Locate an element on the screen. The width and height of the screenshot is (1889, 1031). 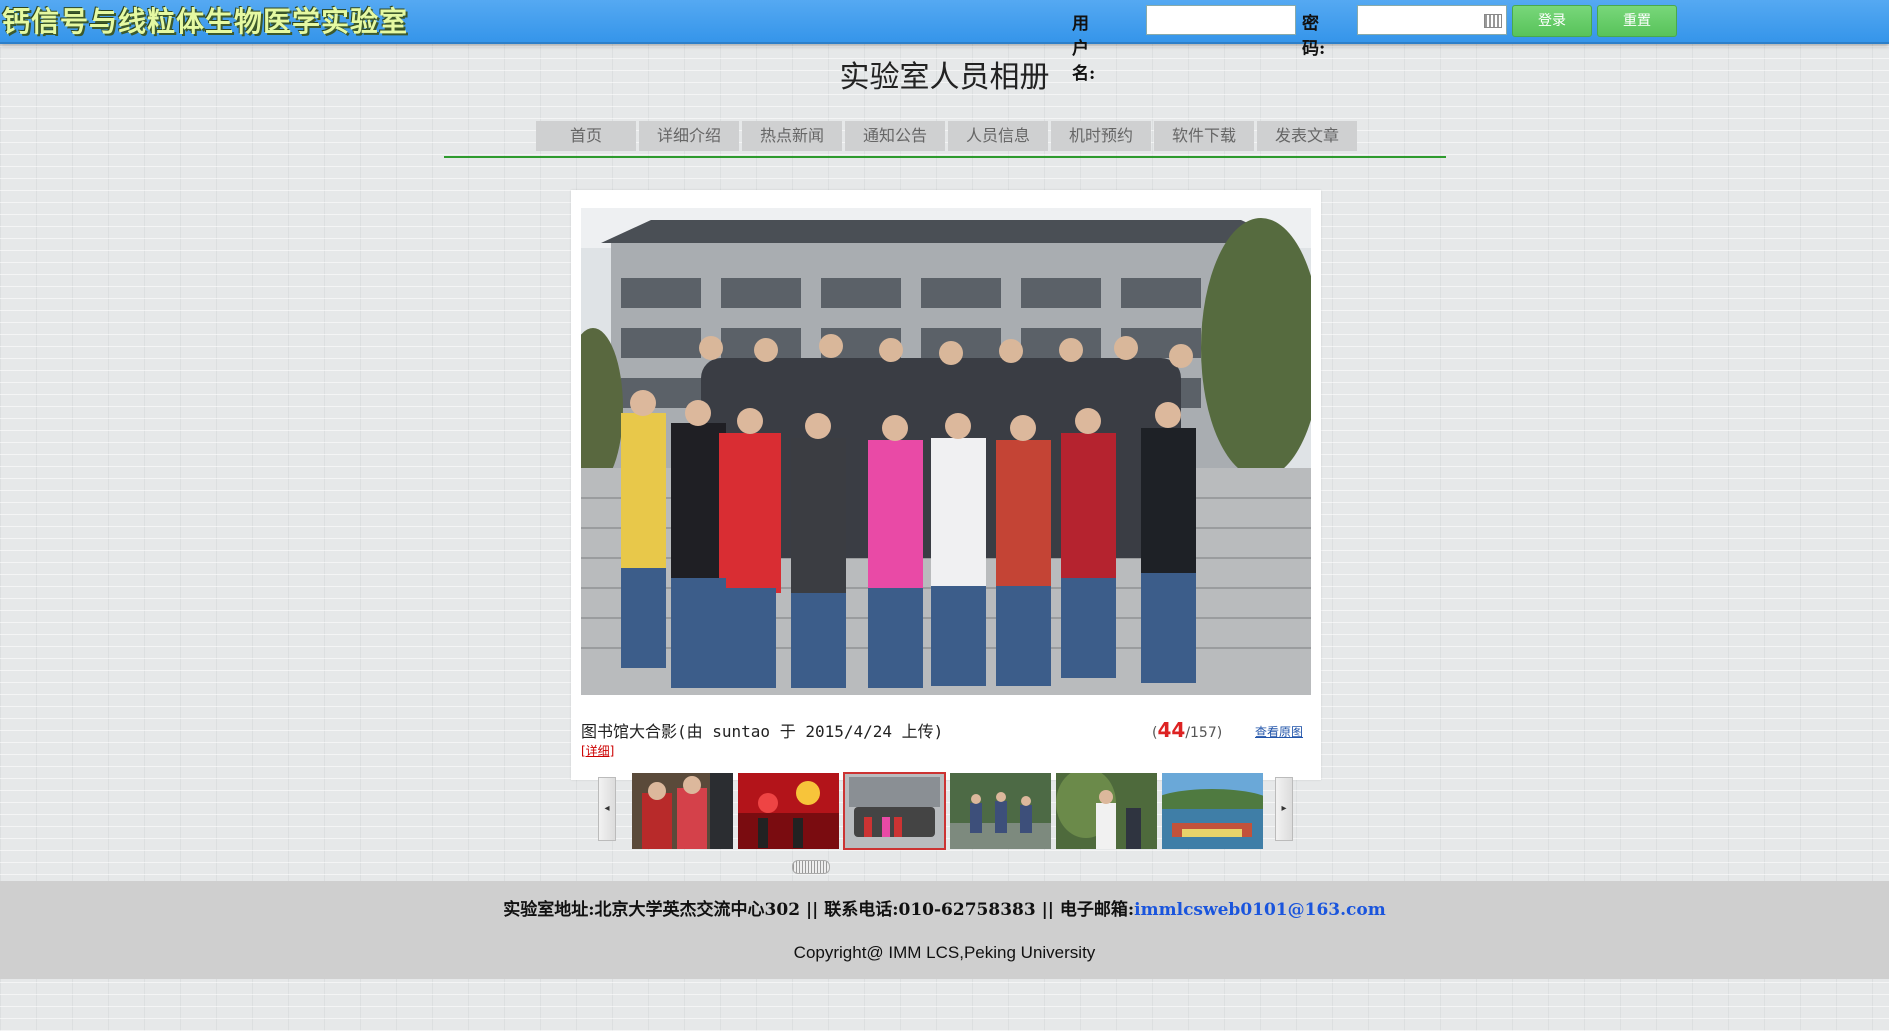
nav-item-news: 热点新闻 is located at coordinates (792, 136).